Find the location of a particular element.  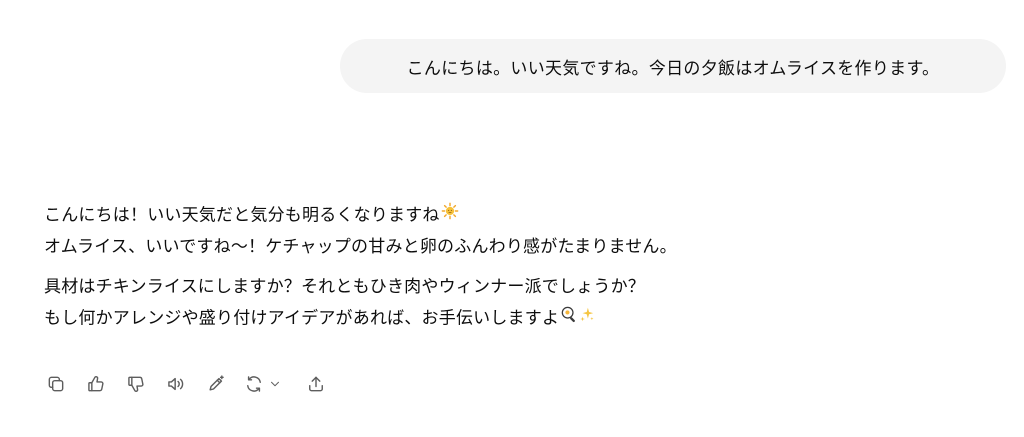

user-message-bubble: こんにちは。いい天気ですね。今日の夕飯はオムライスを作ります。 is located at coordinates (673, 66).